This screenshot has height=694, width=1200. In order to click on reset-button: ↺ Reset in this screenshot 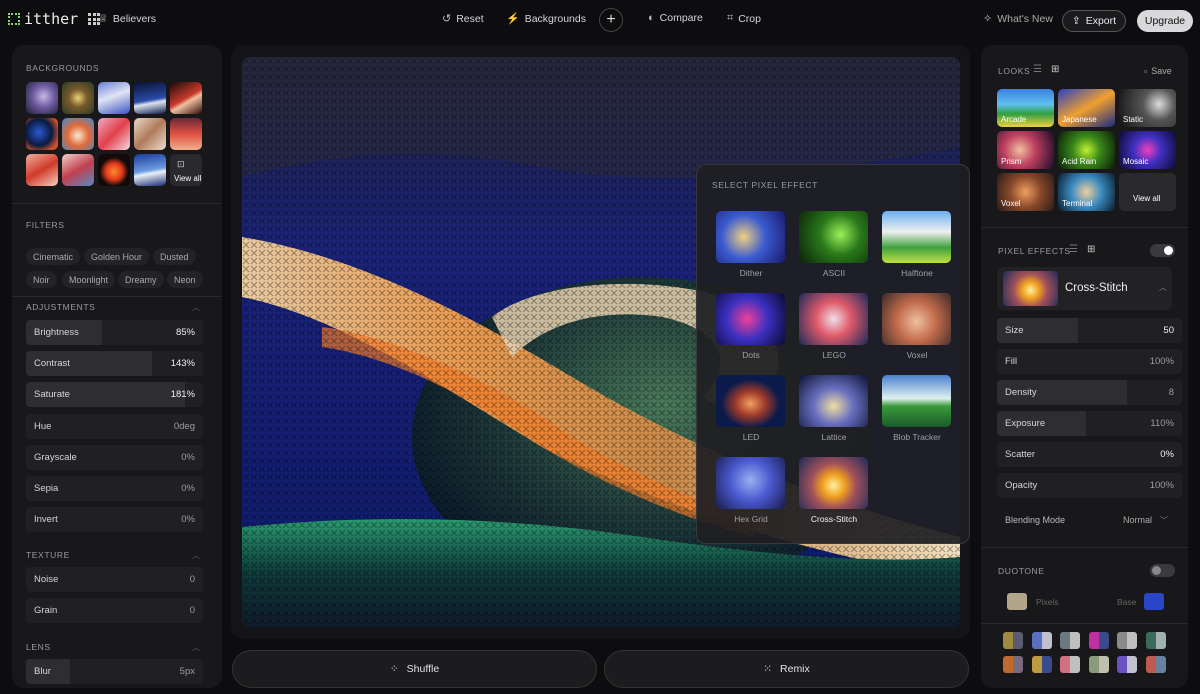, I will do `click(463, 19)`.